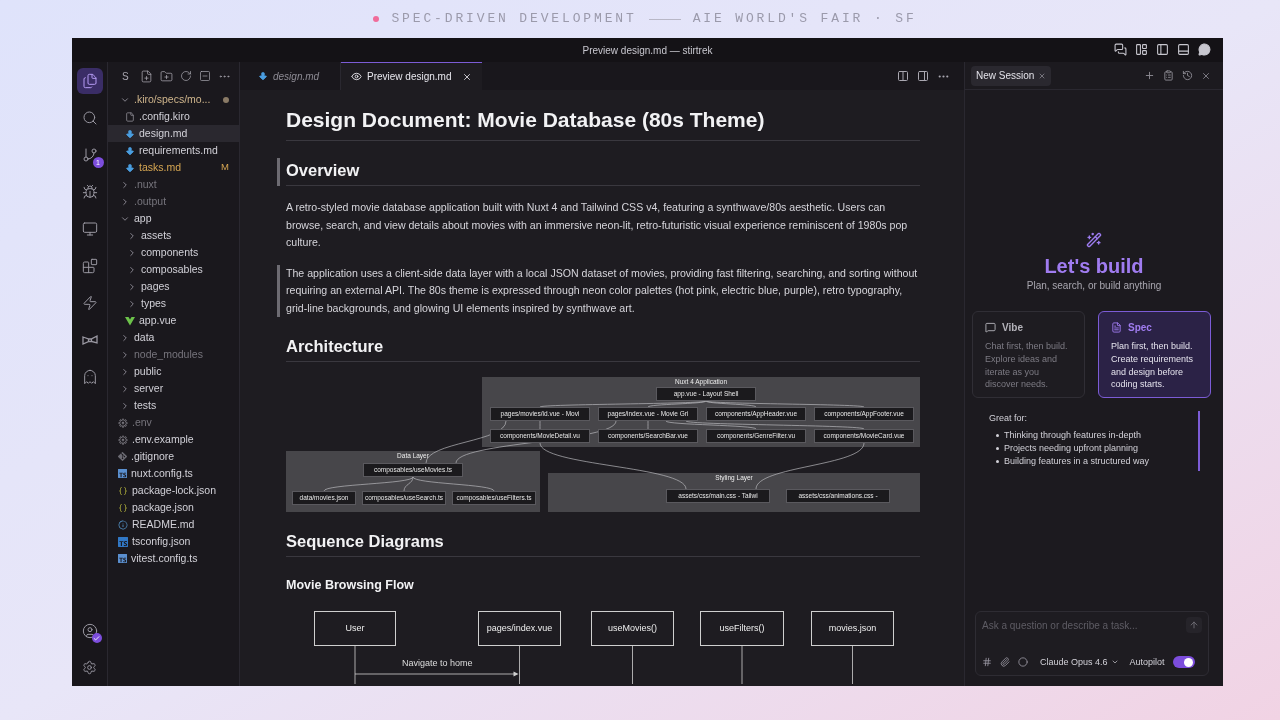 This screenshot has height=720, width=1280. I want to click on mode-card: Vibe Chat first, then build. Explore ideas and iterate as you discover needs., so click(1028, 354).